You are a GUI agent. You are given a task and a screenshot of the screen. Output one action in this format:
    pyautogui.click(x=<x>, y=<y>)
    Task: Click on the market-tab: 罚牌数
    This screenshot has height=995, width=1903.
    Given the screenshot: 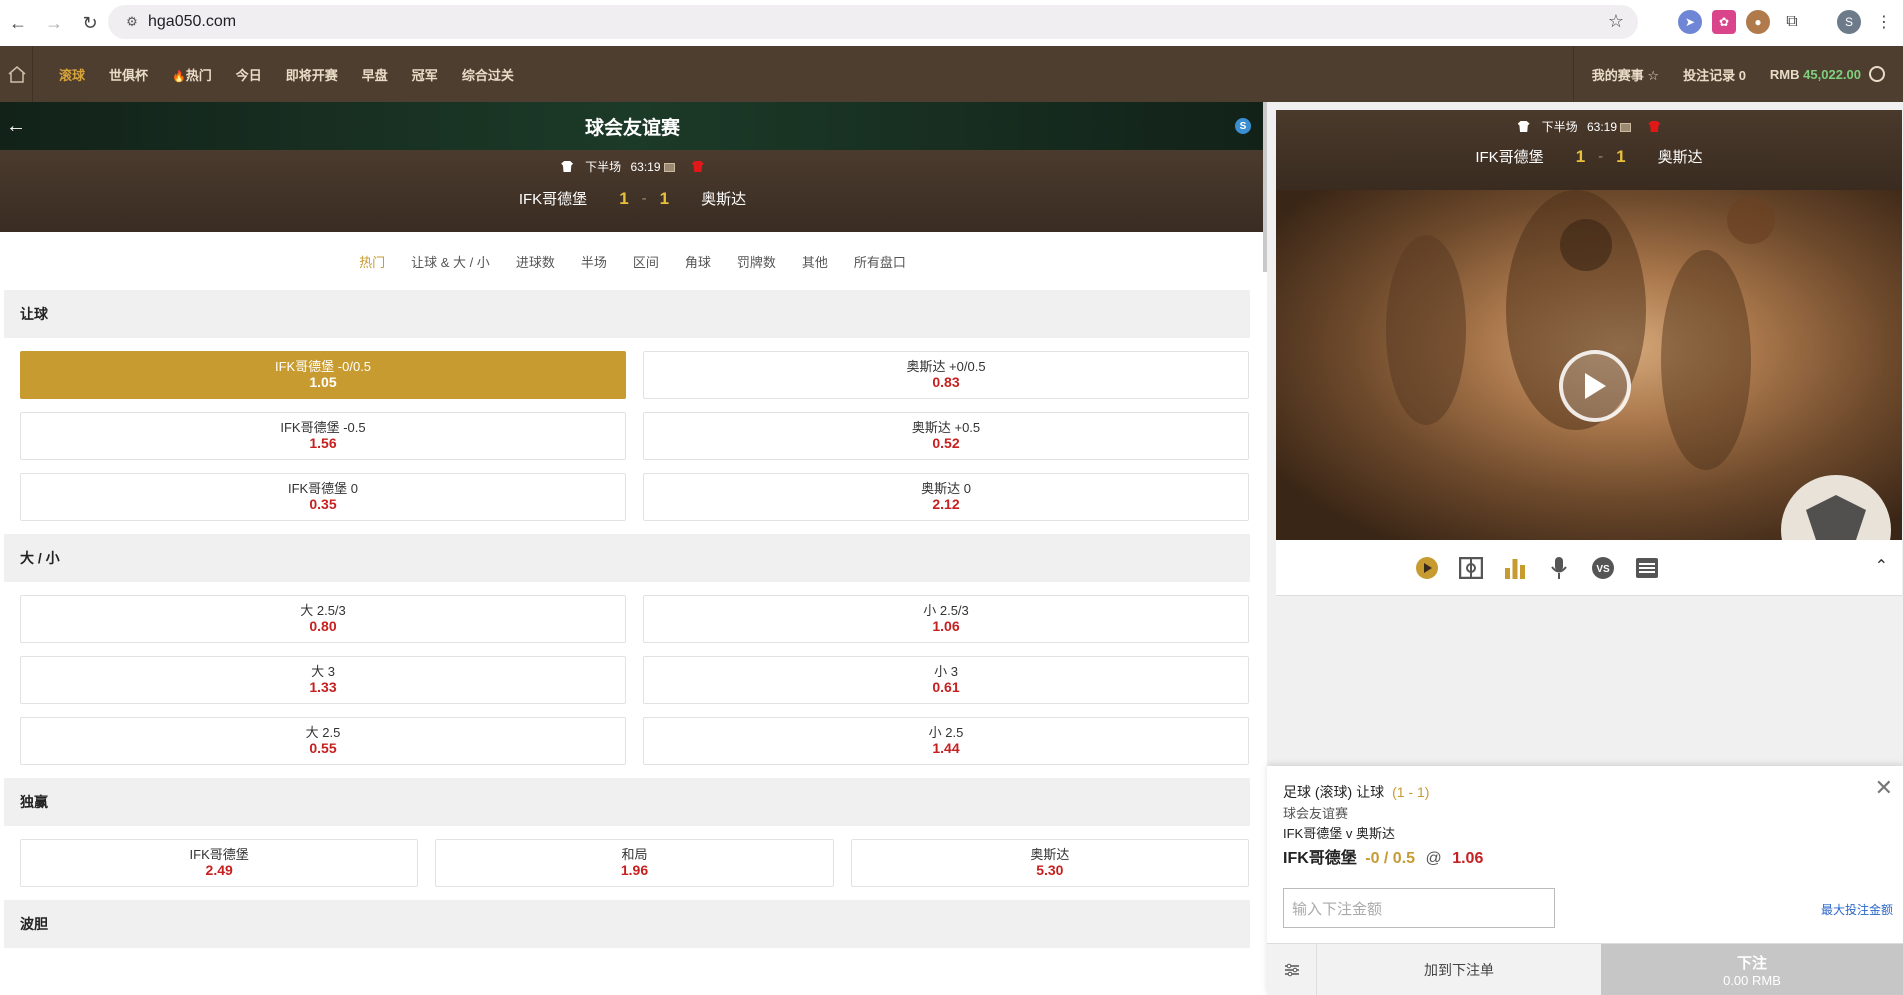 What is the action you would take?
    pyautogui.click(x=756, y=261)
    